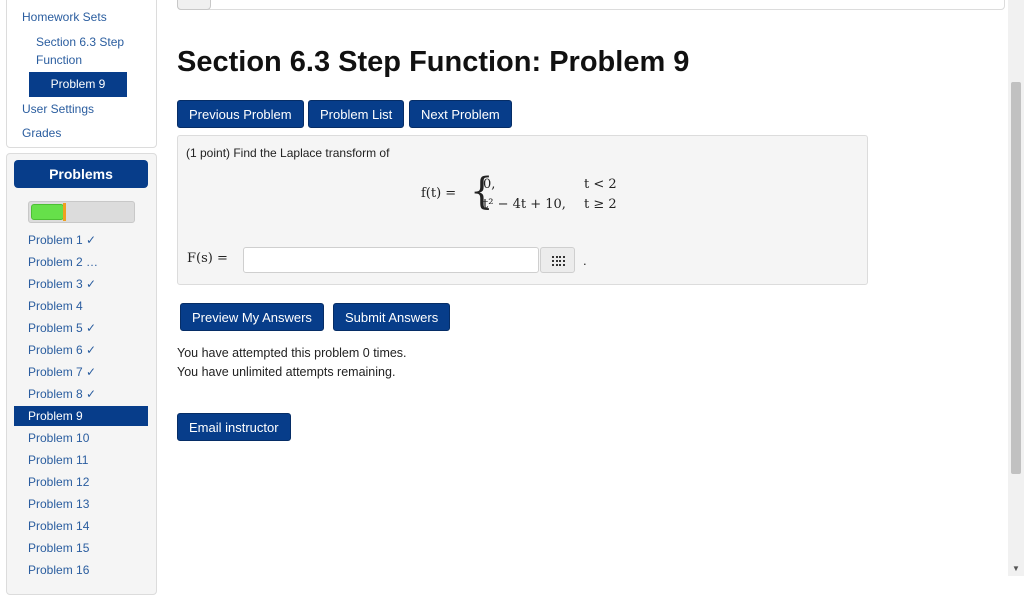  Describe the element at coordinates (81, 284) in the screenshot. I see `problem-list-item: Problem 3 ✓` at that location.